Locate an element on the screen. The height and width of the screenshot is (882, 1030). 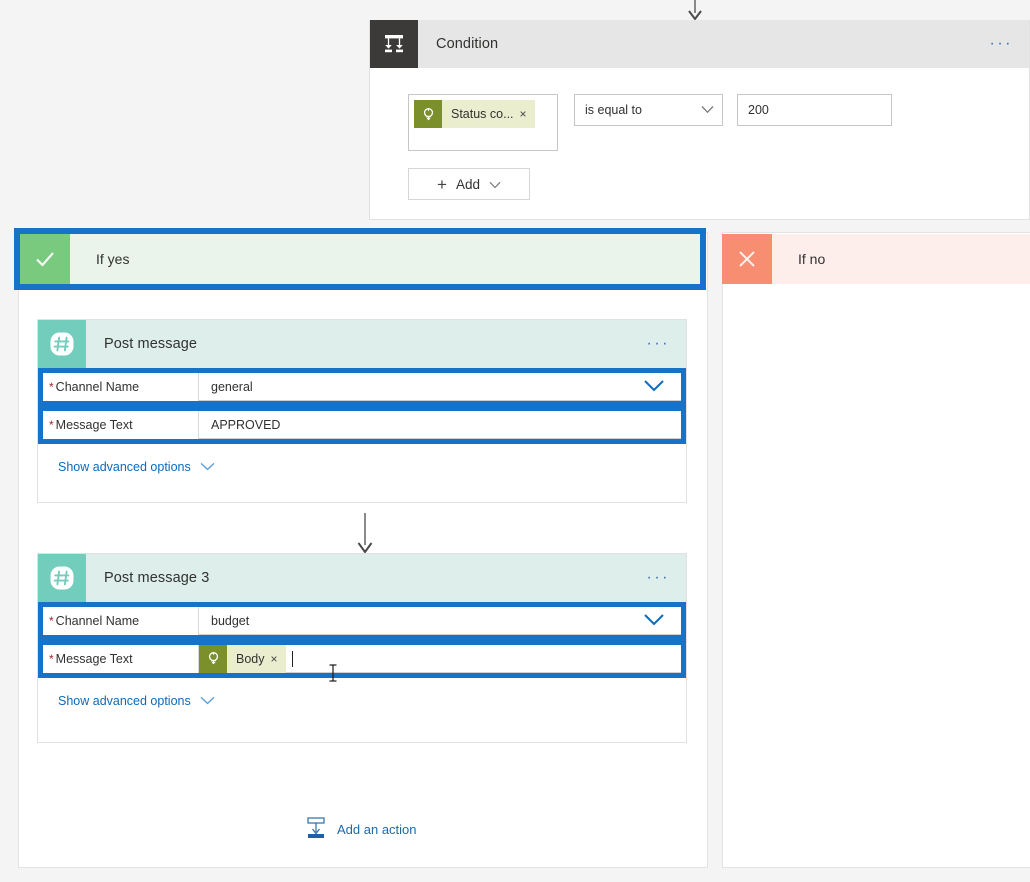
if-yes-branch-header: If yes is located at coordinates (360, 259).